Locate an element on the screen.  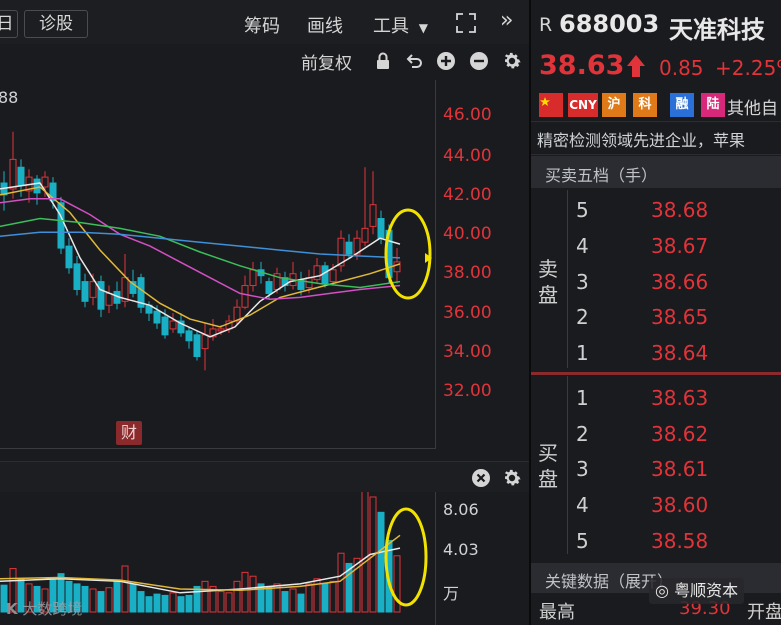
diagnose-tab: 诊股 is located at coordinates (56, 24).